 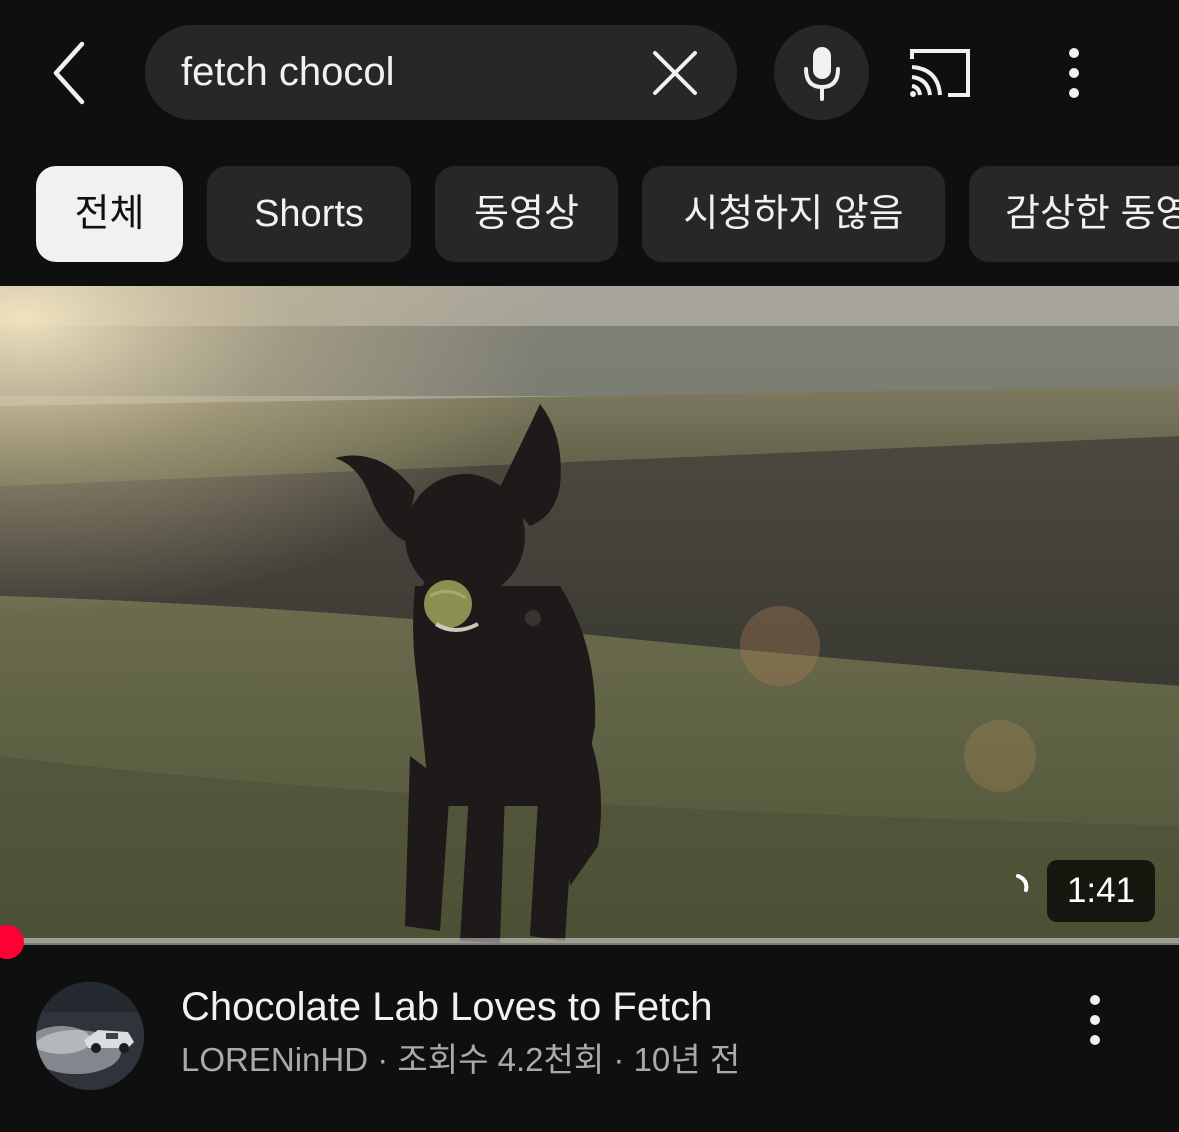 I want to click on video-metadata: LORENinHD · 조회수 4.2천회 · 10년 전, so click(x=460, y=1060).